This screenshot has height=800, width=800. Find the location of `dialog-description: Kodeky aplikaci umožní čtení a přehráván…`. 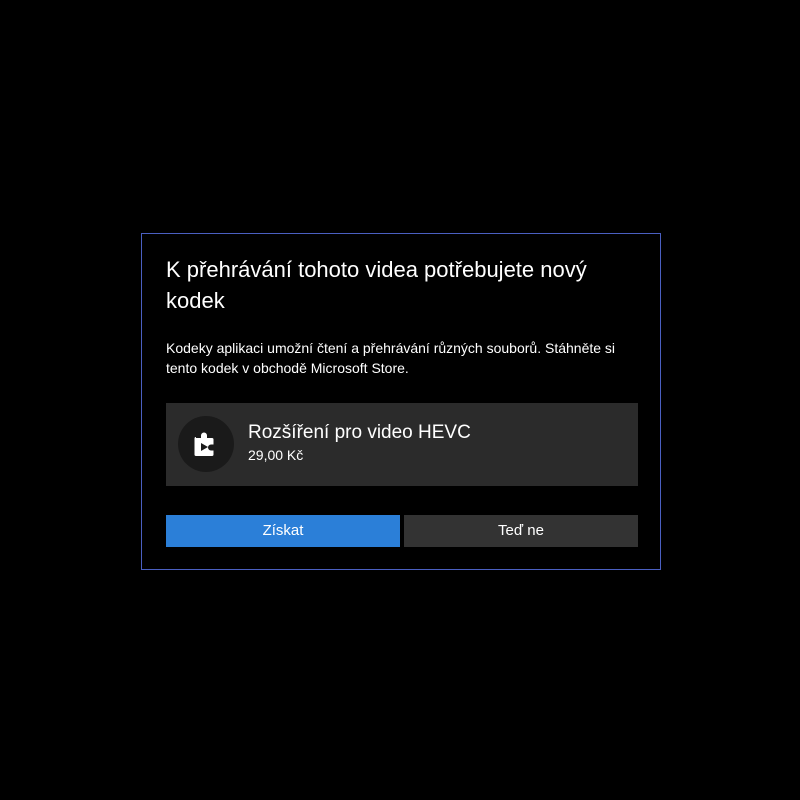

dialog-description: Kodeky aplikaci umožní čtení a přehráván… is located at coordinates (391, 358).